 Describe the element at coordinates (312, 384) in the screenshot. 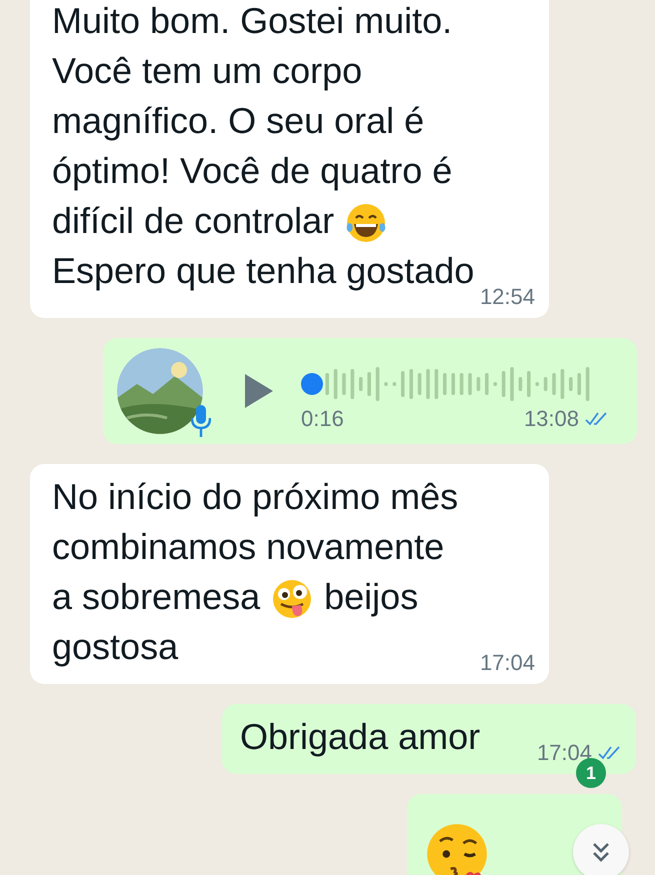

I see `playback-thumb` at that location.